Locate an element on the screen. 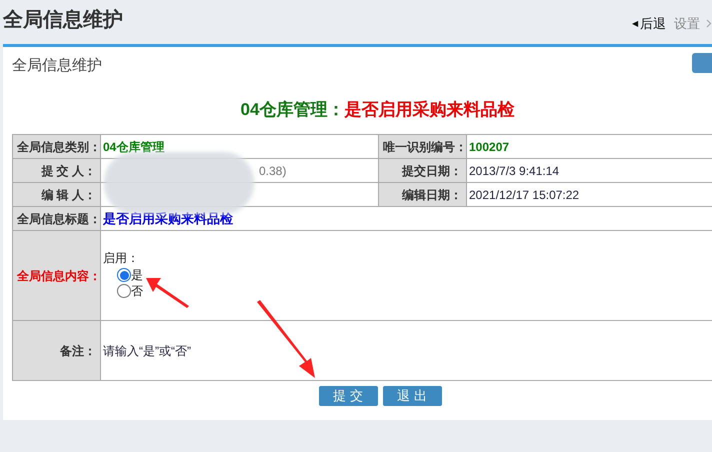 Image resolution: width=712 pixels, height=452 pixels. field-label: 全局信息类别： is located at coordinates (56, 146).